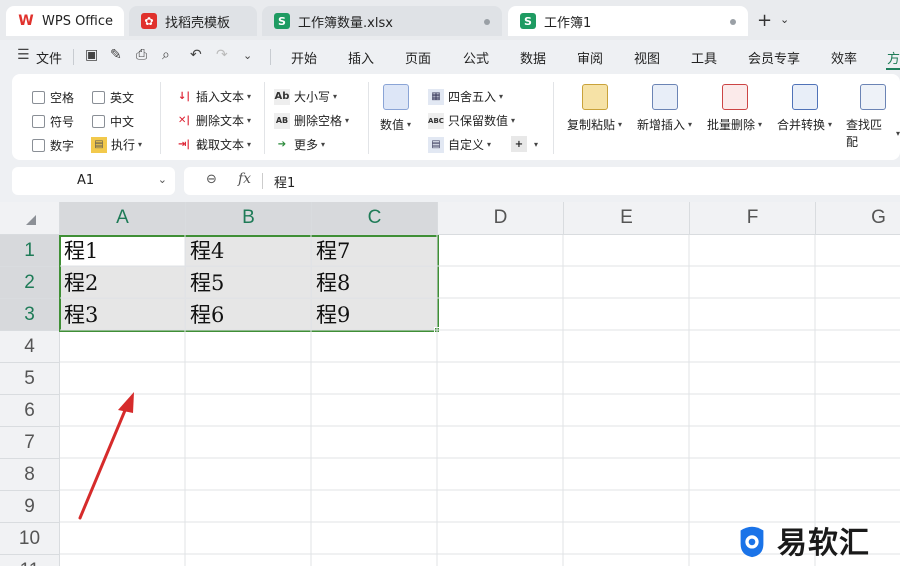  I want to click on menu-review: 审阅, so click(590, 57).